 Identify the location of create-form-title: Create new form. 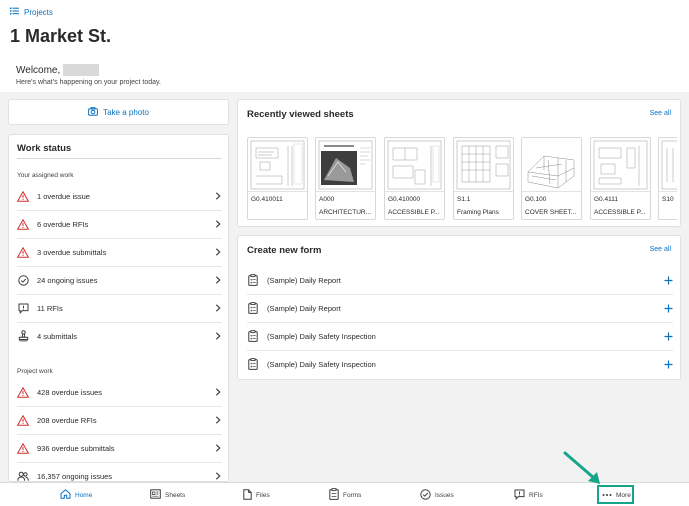
(284, 250).